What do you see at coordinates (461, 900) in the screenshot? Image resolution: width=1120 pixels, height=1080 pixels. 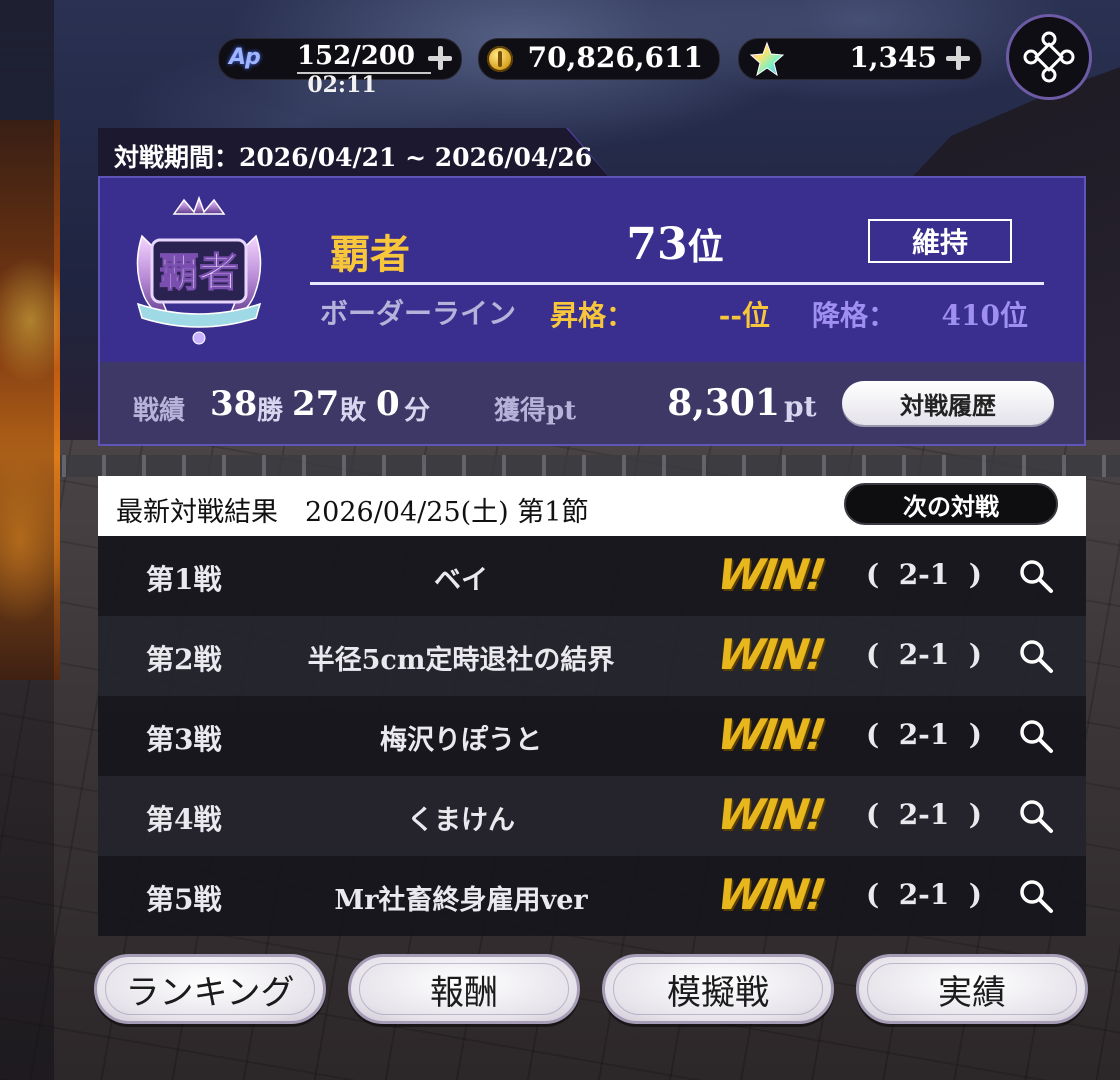 I see `opponent-name: Mr社畜終身雇用ver` at bounding box center [461, 900].